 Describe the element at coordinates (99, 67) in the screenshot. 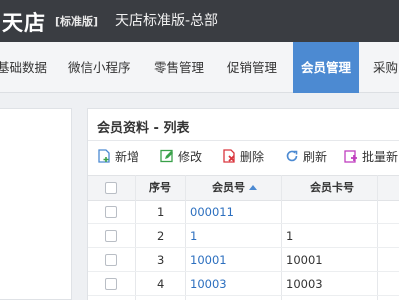

I see `nav-item-wechat-miniprogram: 微信小程序` at that location.